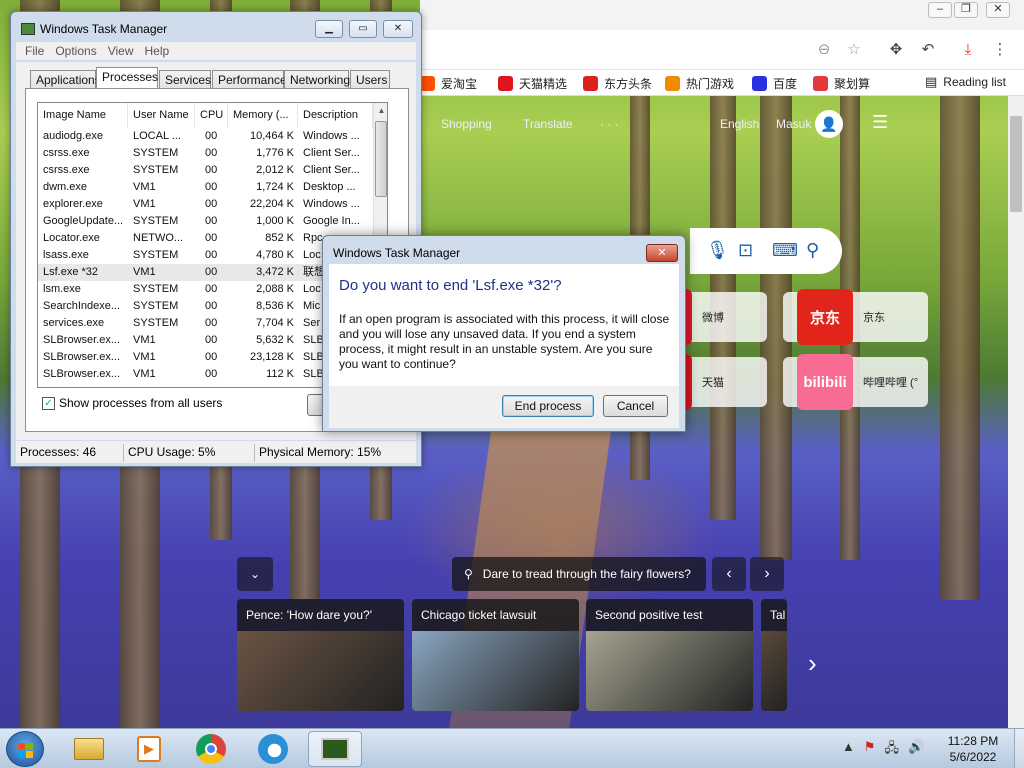 The height and width of the screenshot is (768, 1024). Describe the element at coordinates (74, 323) in the screenshot. I see `table-cell: services.exe` at that location.